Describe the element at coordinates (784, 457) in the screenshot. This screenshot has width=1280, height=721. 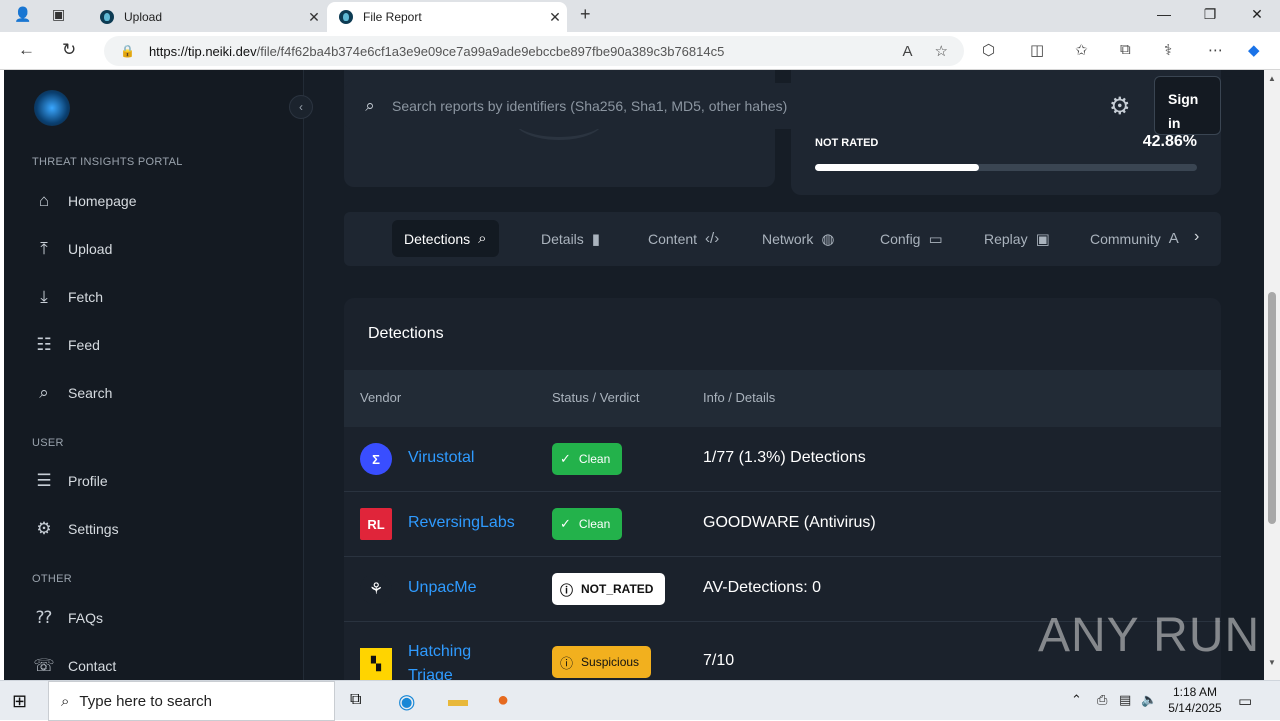
I see `detection-info: 1/77 (1.3%) Detections` at that location.